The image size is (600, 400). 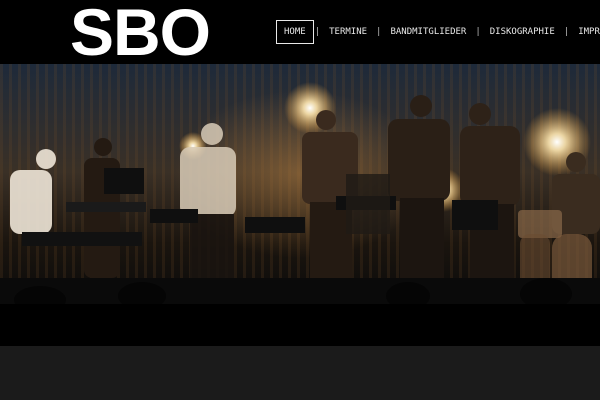 I want to click on hero-bottom-band, so click(x=300, y=325).